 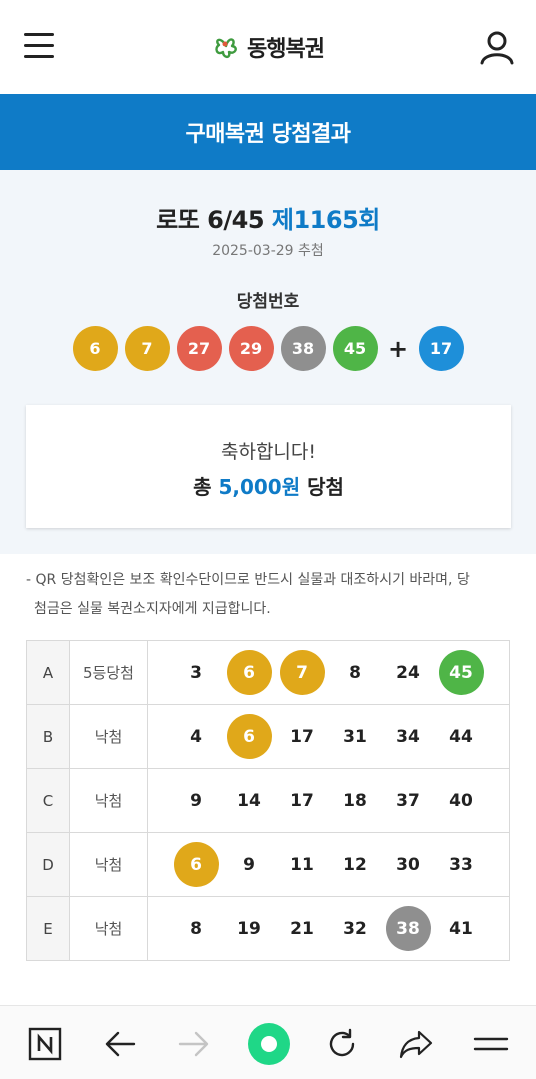 I want to click on game-numbers: 4 6 17 31 34 44, so click(x=328, y=736).